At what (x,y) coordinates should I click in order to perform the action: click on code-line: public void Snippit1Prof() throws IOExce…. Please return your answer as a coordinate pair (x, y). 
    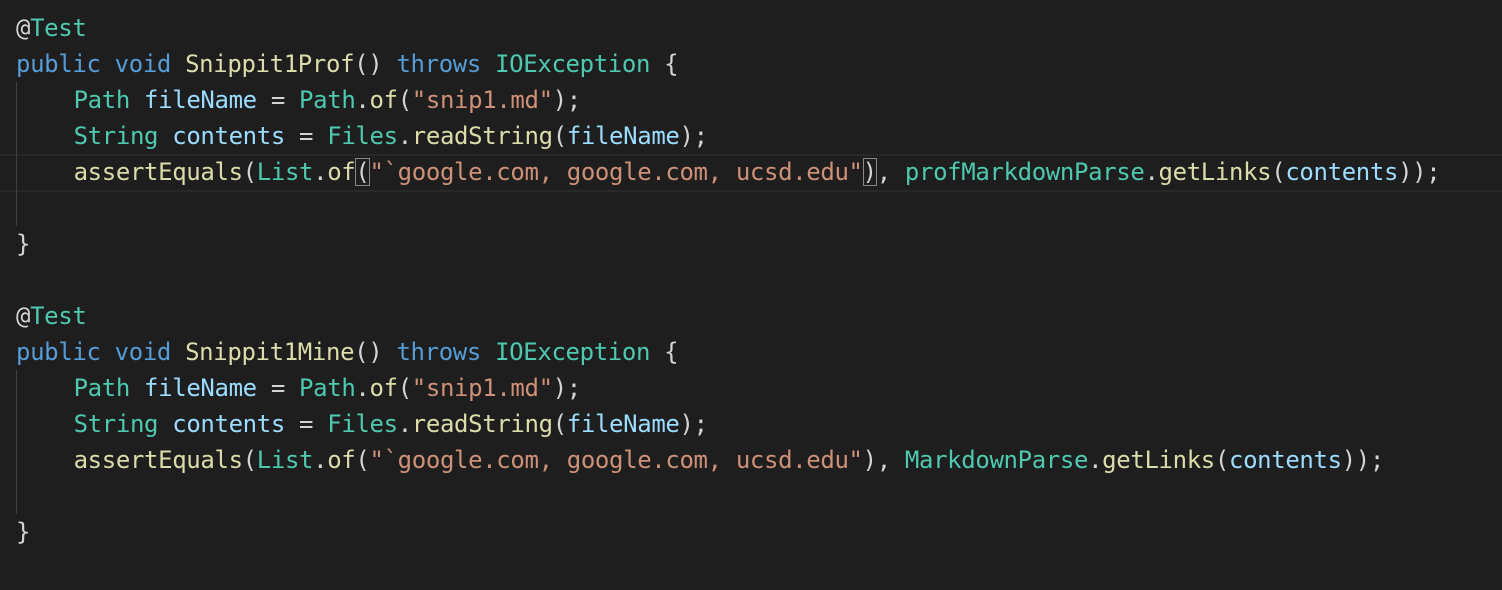
    Looking at the image, I should click on (759, 64).